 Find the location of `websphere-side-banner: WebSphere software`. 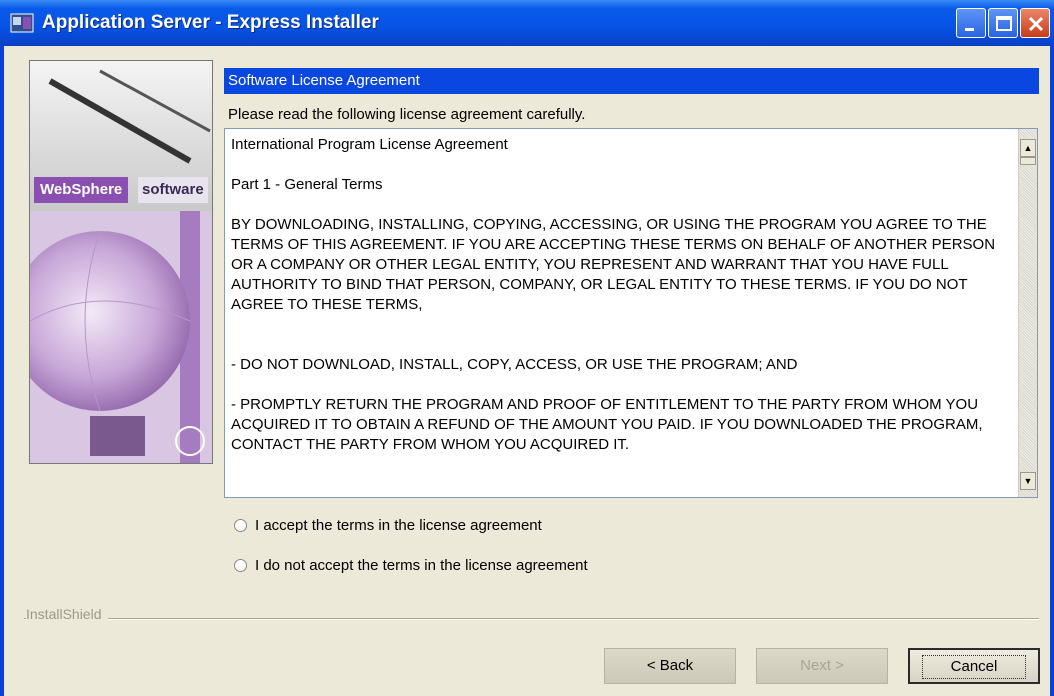

websphere-side-banner: WebSphere software is located at coordinates (121, 262).